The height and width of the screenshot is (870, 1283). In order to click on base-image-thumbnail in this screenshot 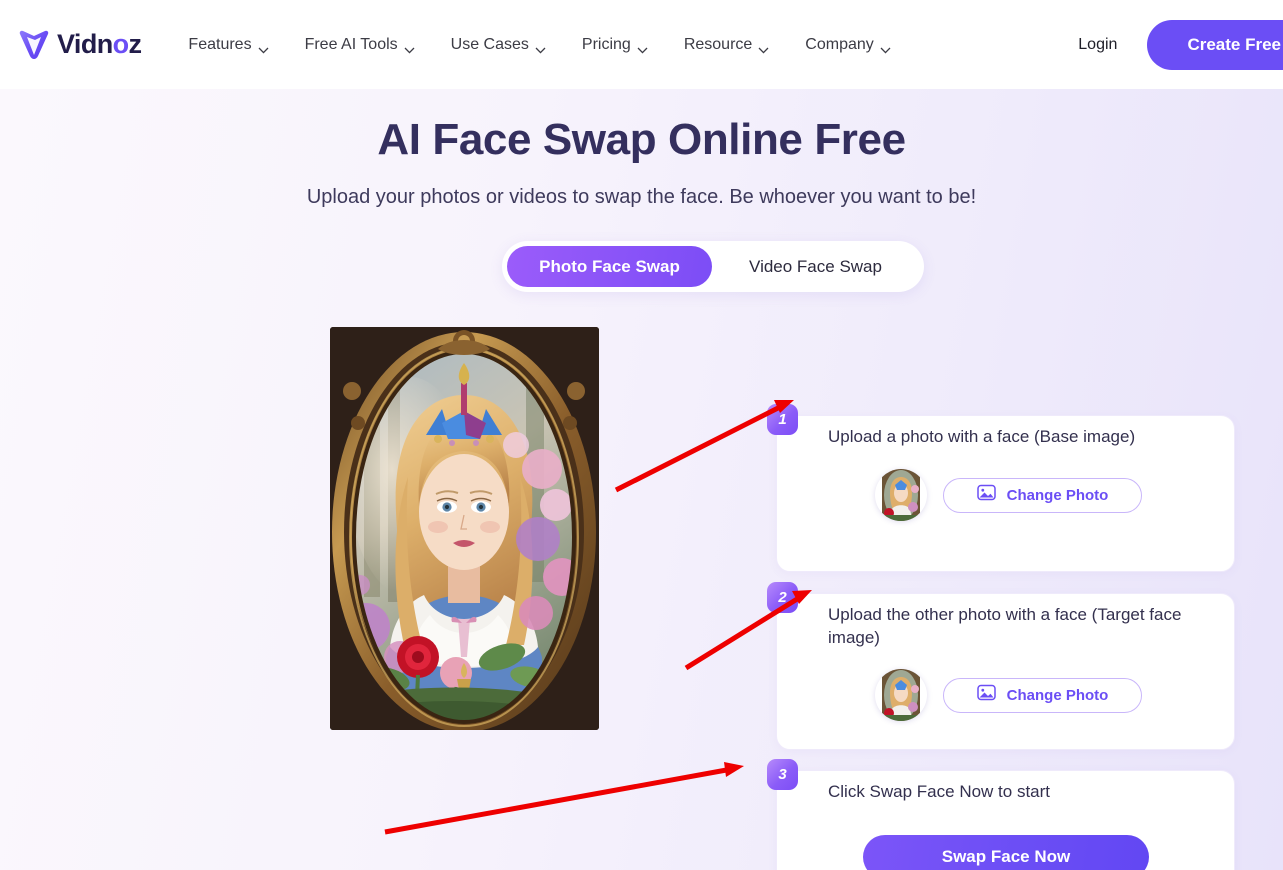, I will do `click(901, 495)`.